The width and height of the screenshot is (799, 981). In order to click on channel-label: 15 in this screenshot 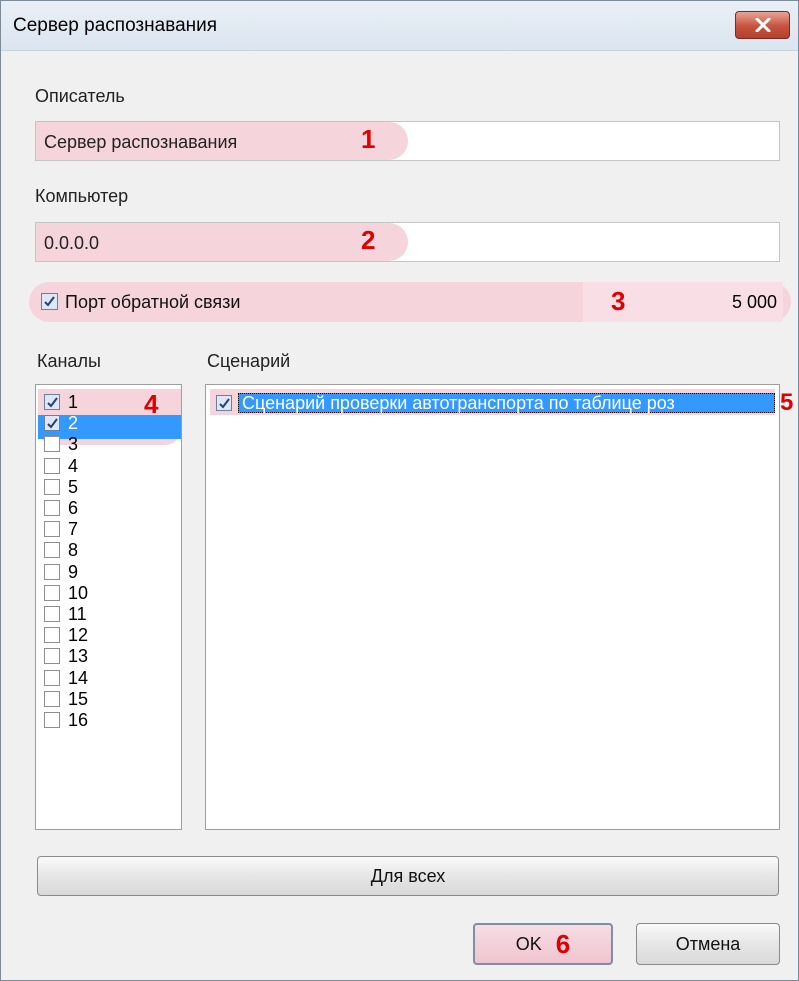, I will do `click(78, 698)`.